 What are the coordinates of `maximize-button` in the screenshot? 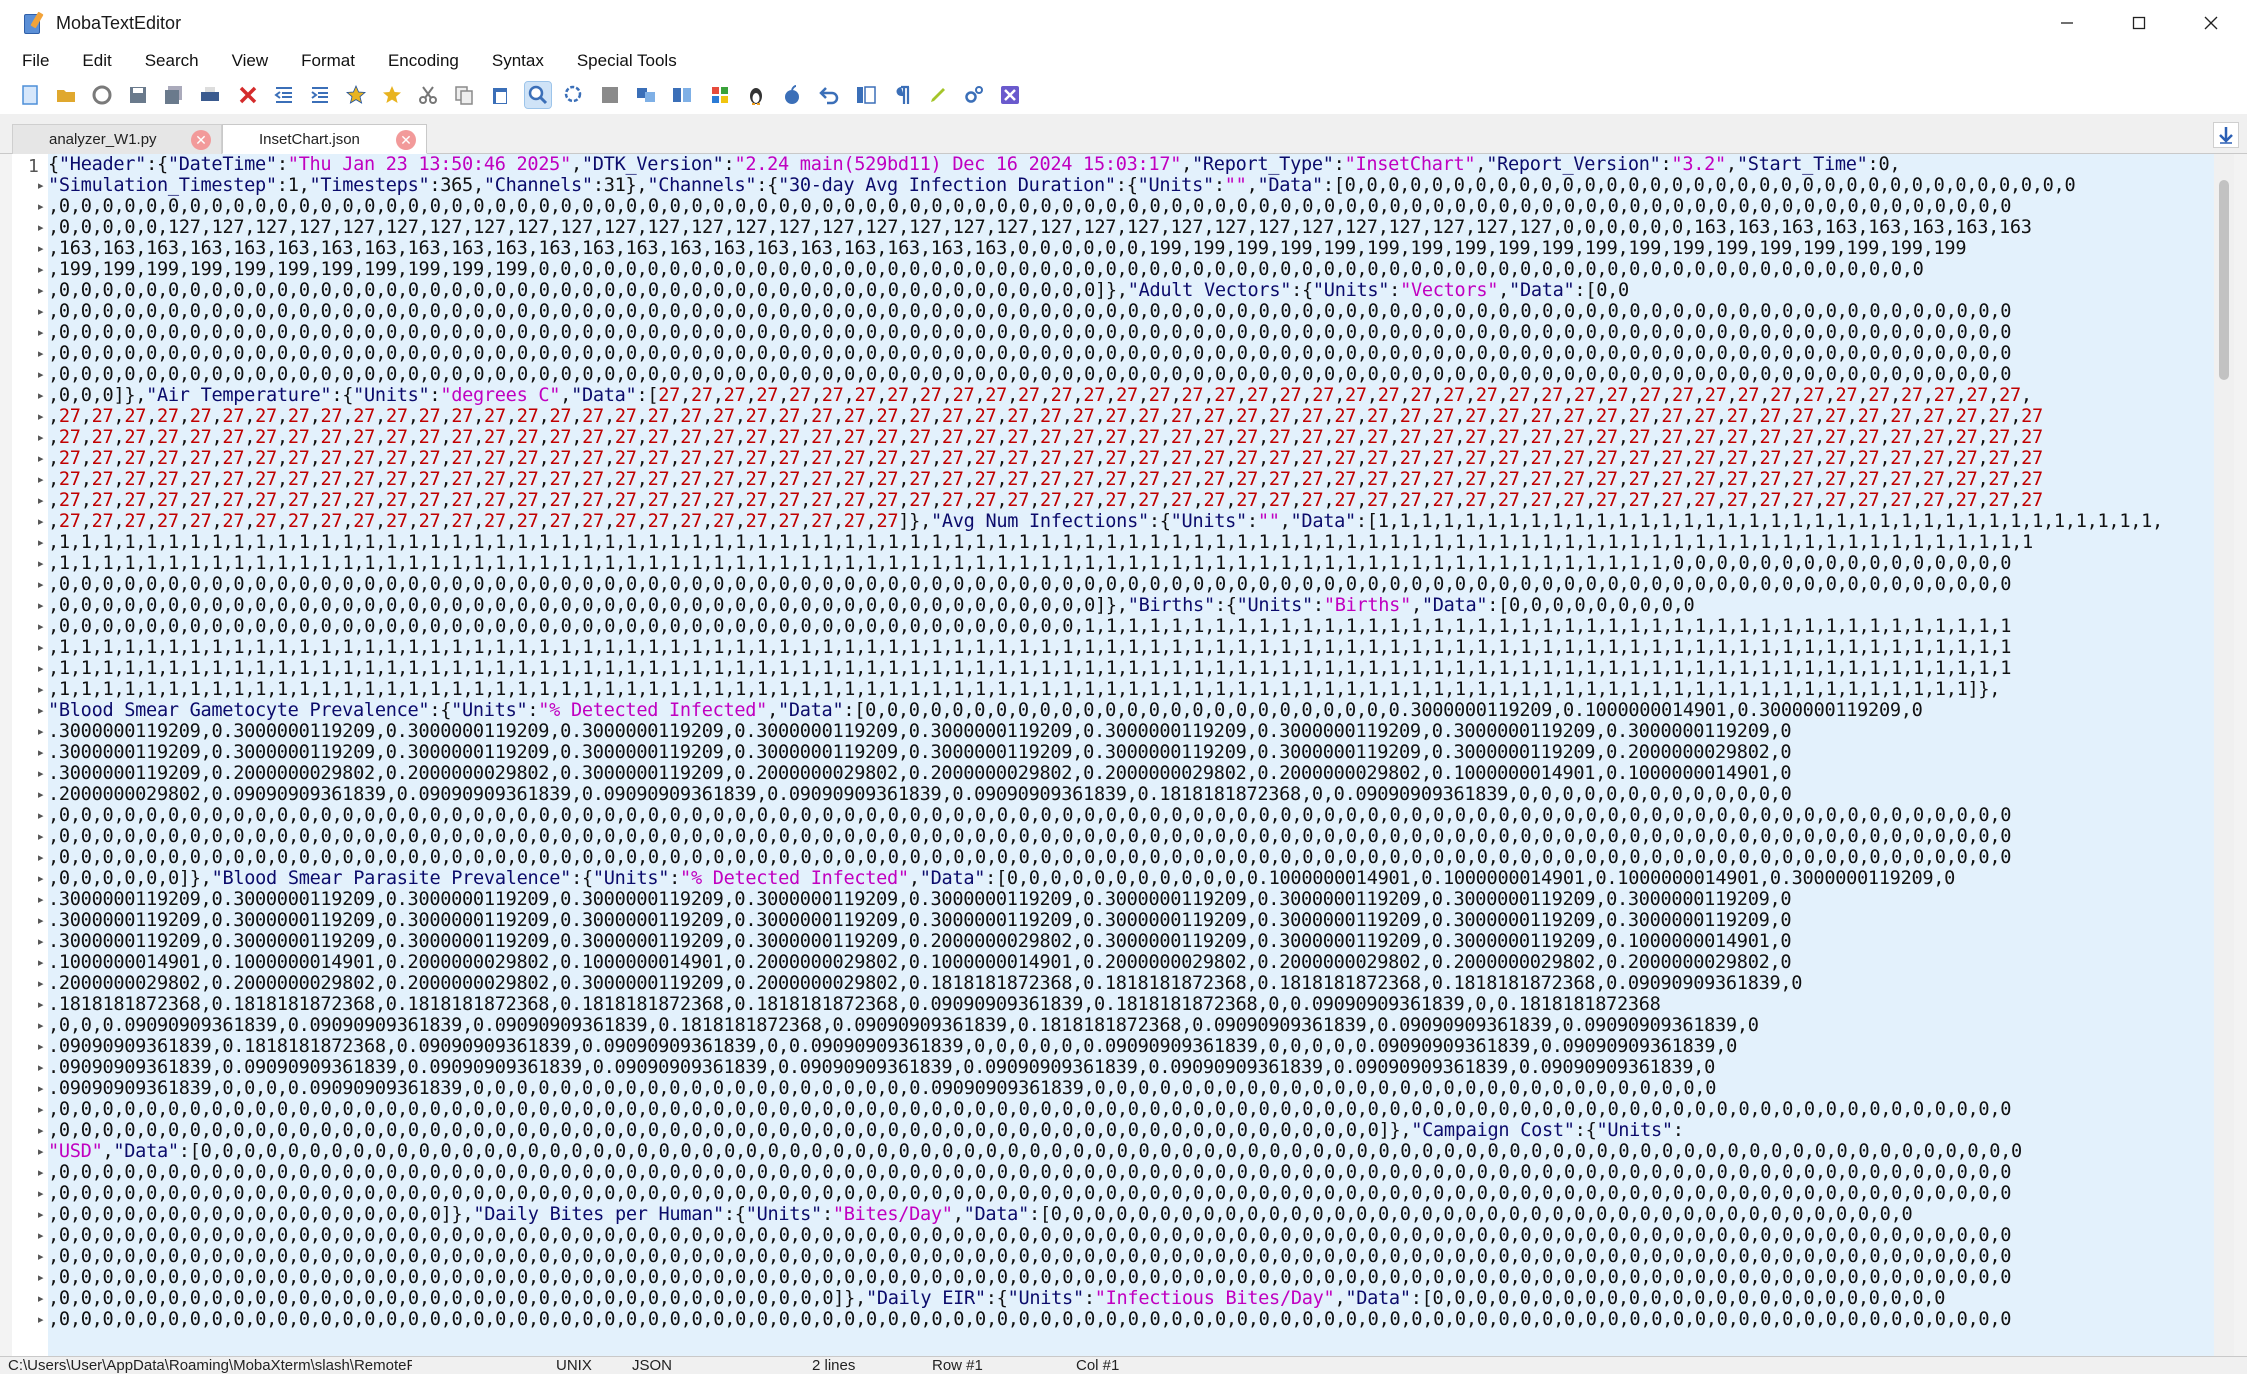 It's located at (2139, 23).